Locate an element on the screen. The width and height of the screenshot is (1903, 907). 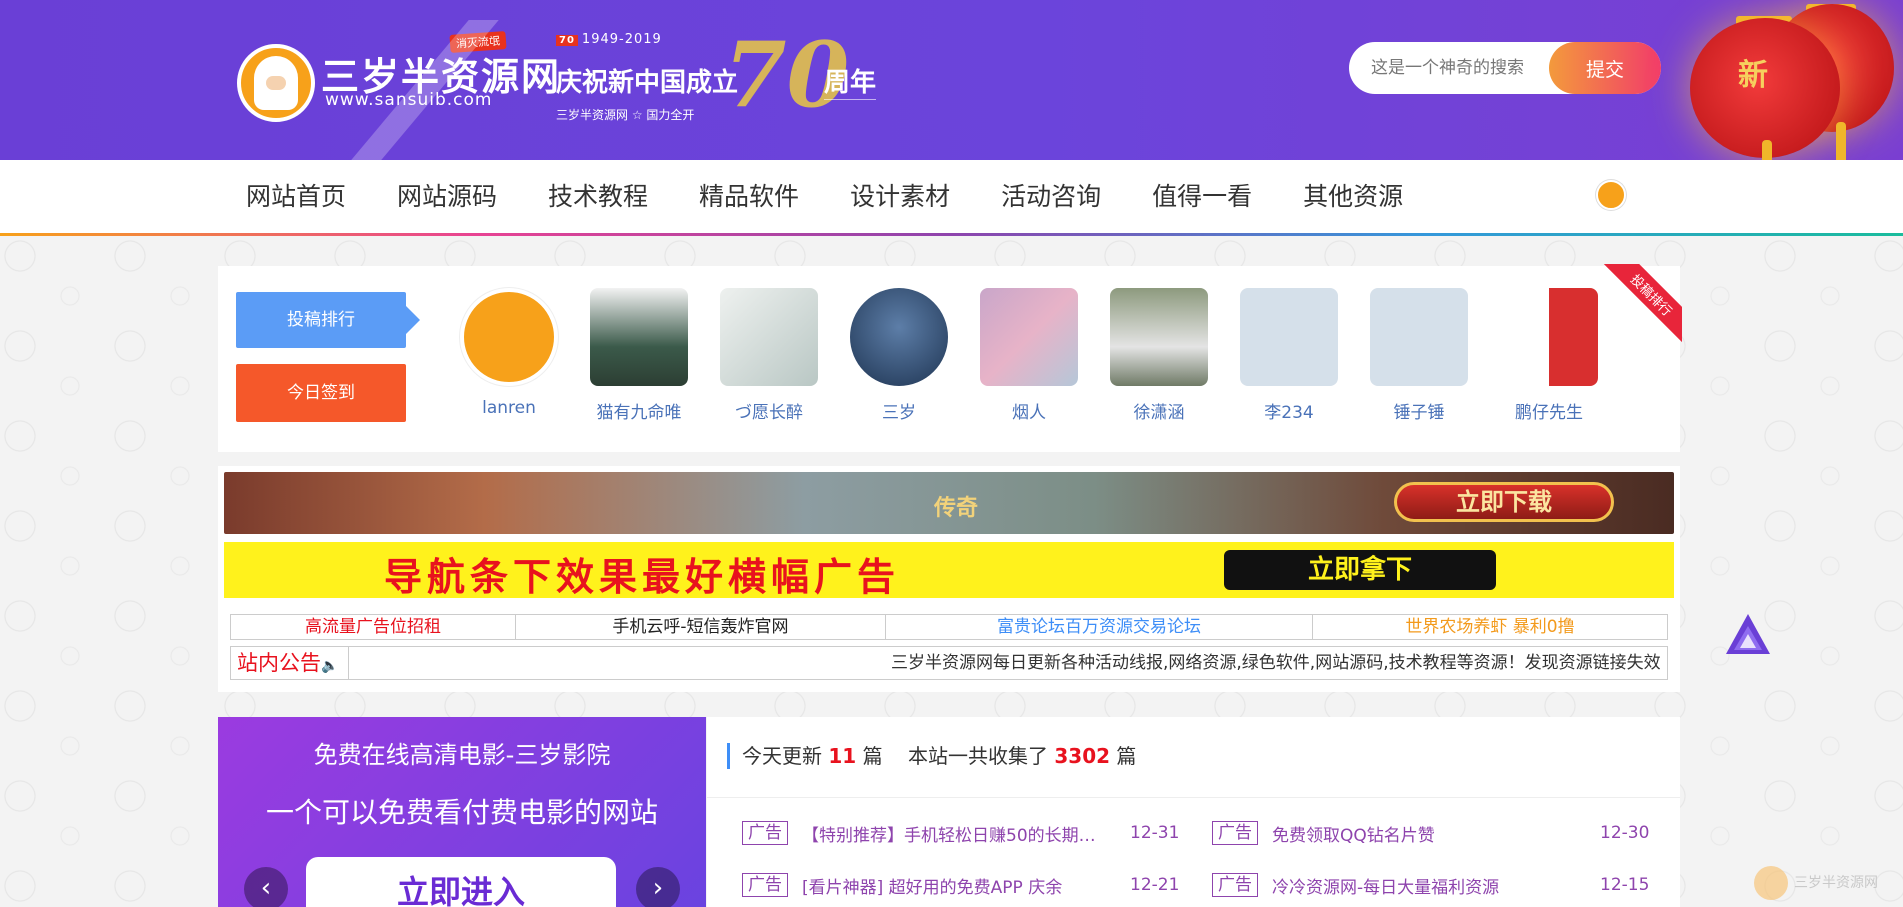
nav-item-tutorials: 技术教程 is located at coordinates (598, 196).